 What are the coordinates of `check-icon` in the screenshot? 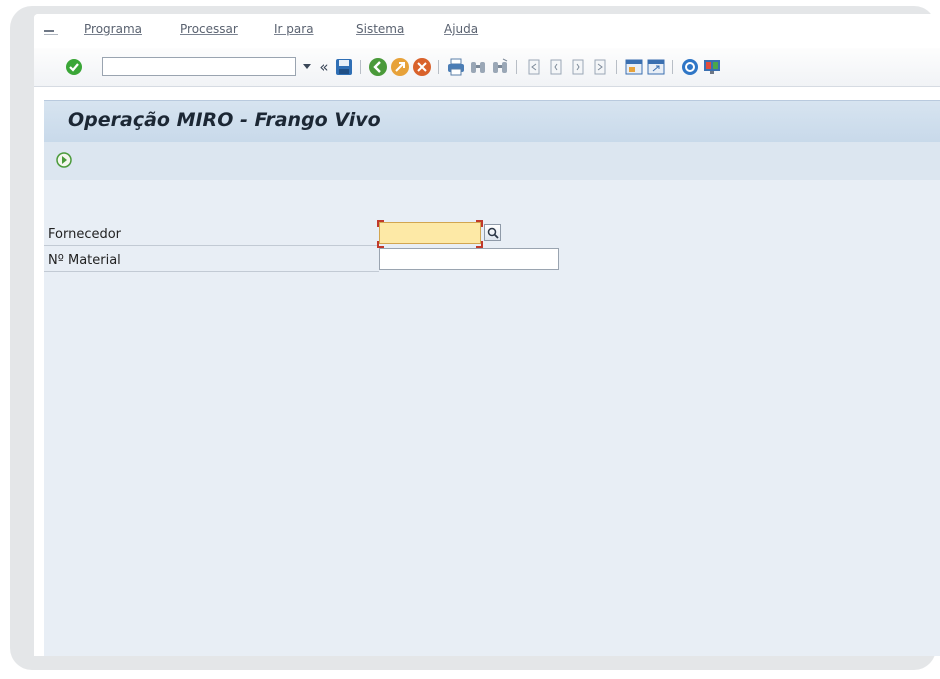 It's located at (74, 67).